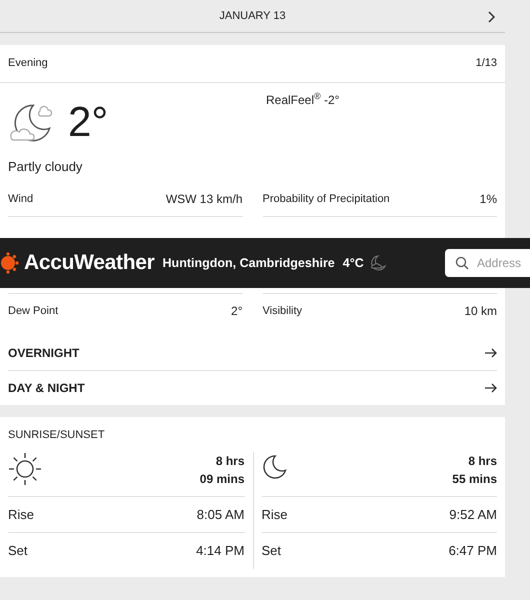  What do you see at coordinates (89, 263) in the screenshot?
I see `brand-name: AccuWeather` at bounding box center [89, 263].